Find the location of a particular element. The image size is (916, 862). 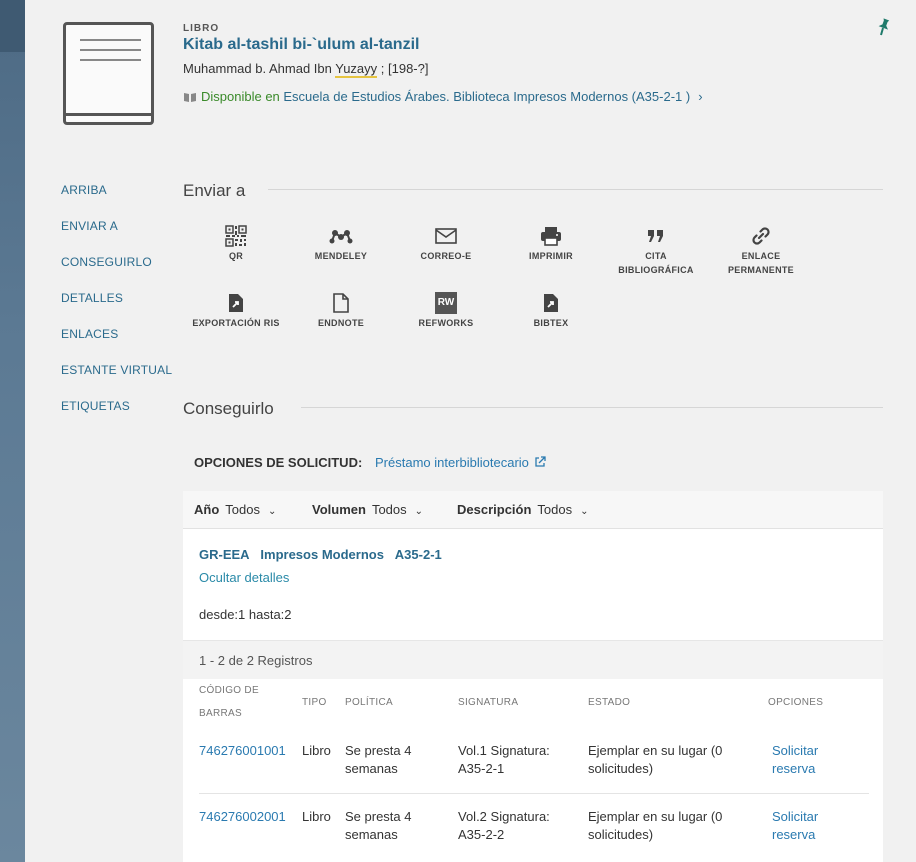

column-header-options: OPCIONES is located at coordinates (796, 702).